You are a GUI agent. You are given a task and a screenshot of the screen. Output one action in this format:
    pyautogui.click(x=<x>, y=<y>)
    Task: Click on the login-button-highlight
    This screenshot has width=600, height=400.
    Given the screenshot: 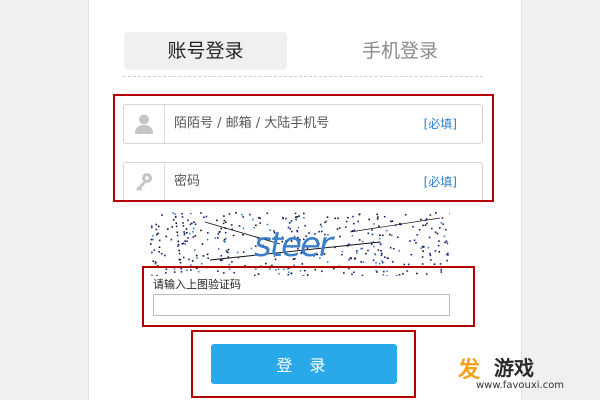 What is the action you would take?
    pyautogui.click(x=303, y=364)
    